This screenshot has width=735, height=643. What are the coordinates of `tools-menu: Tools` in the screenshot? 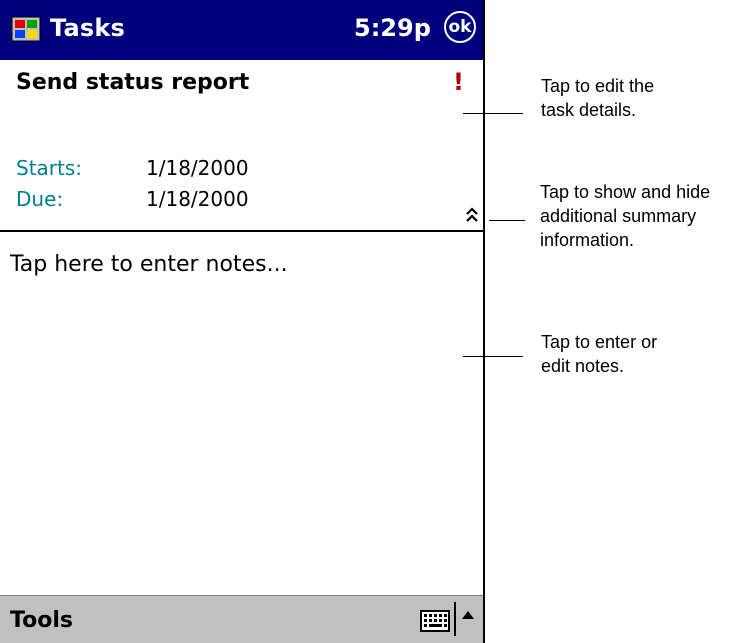 It's located at (41, 620).